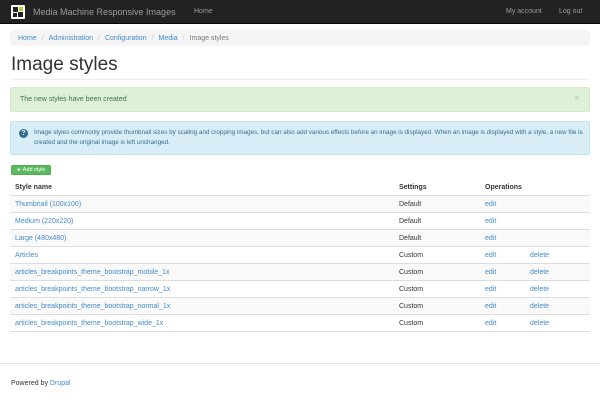 This screenshot has width=600, height=400. Describe the element at coordinates (18, 12) in the screenshot. I see `media-machine-logo-icon` at that location.